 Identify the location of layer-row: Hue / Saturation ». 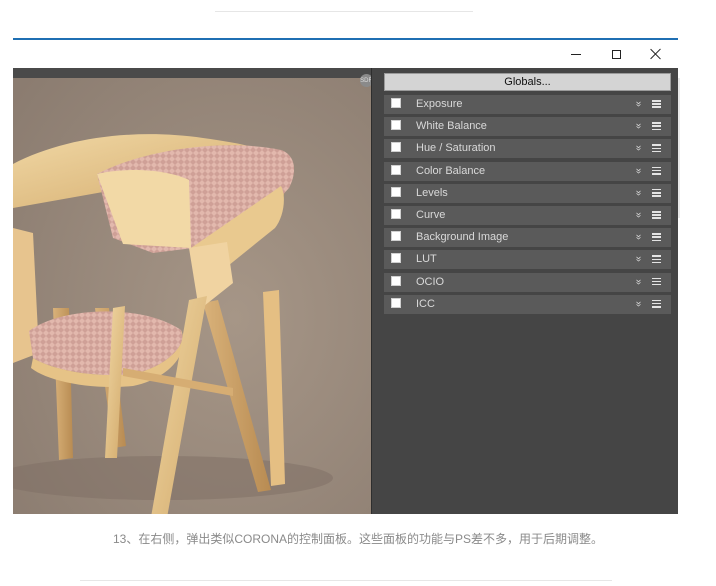
(527, 149).